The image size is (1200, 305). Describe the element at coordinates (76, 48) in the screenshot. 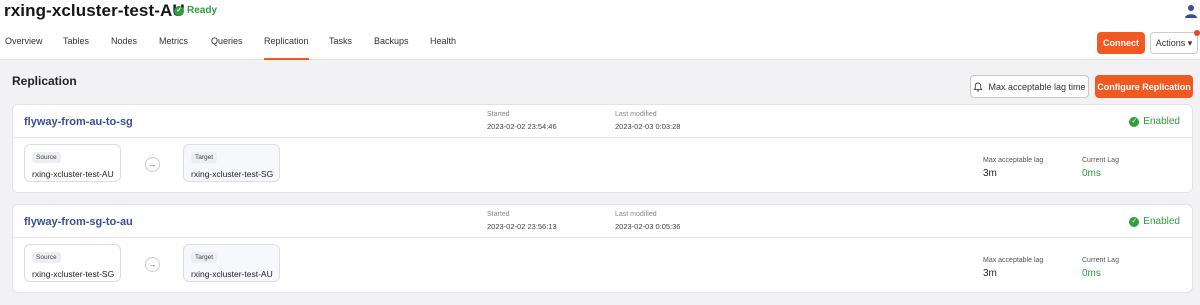

I see `tab-tables: Tables` at that location.